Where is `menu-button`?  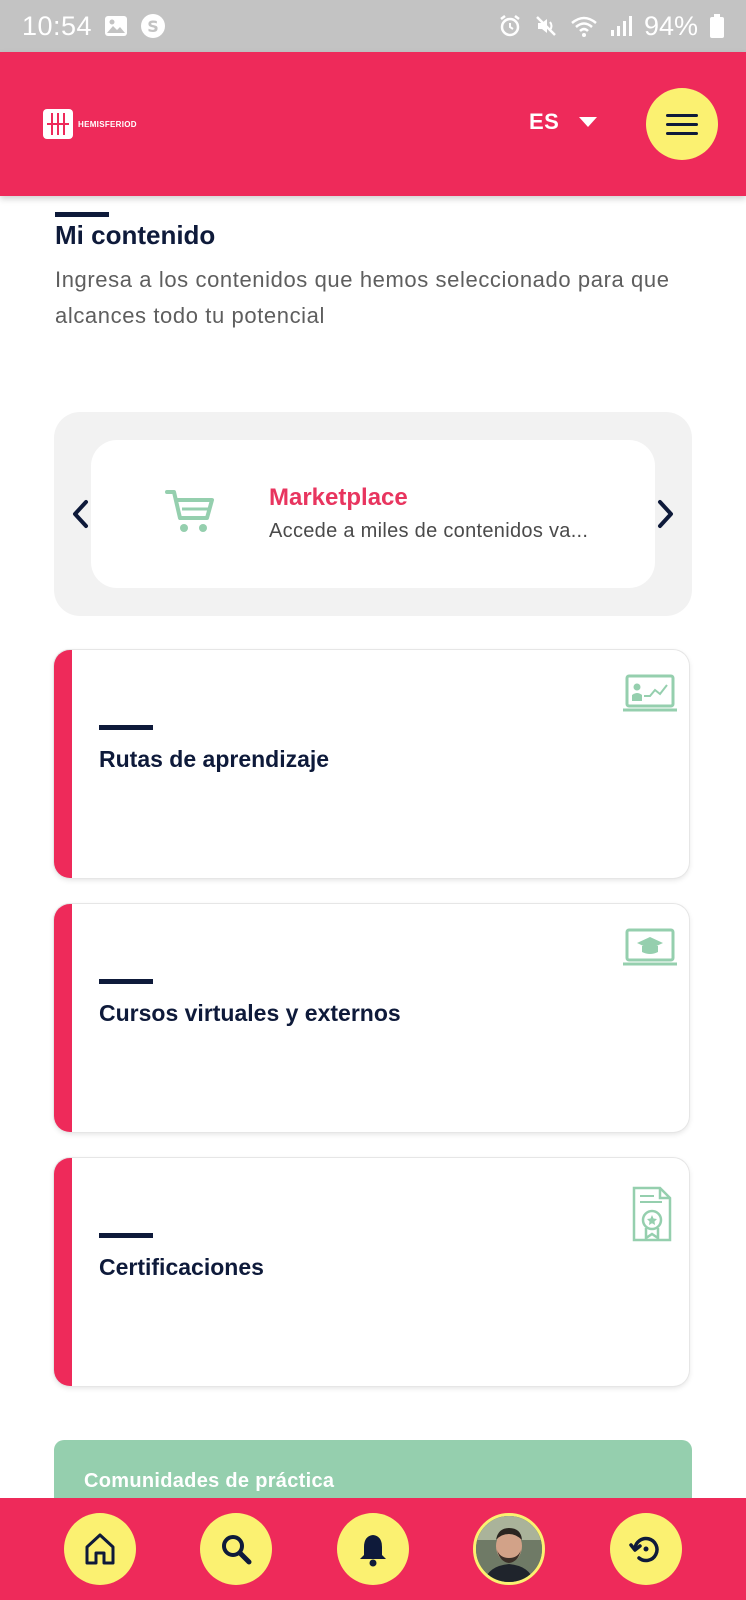
menu-button is located at coordinates (682, 124).